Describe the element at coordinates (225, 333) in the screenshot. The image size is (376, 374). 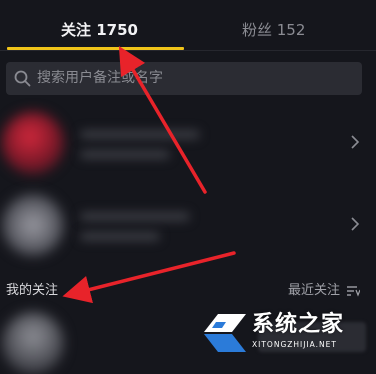
I see `watermark-logo` at that location.